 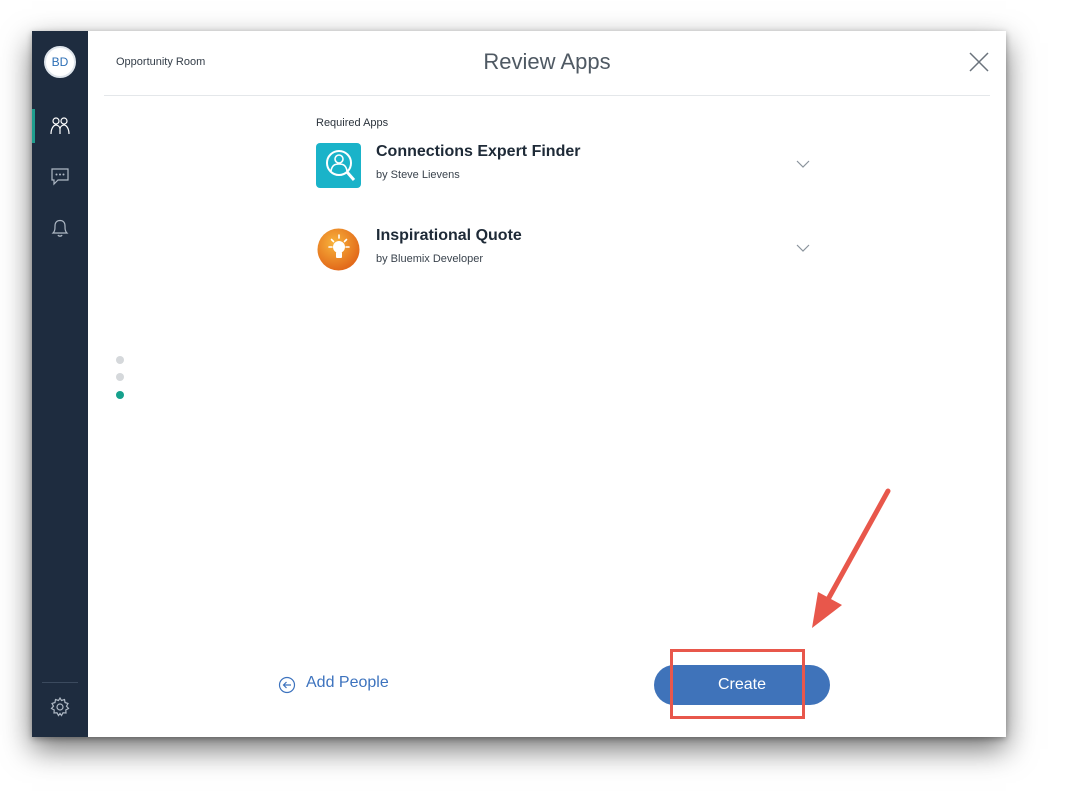 I want to click on app-row-inspirational-quote: Inspirational Quote by Bluemix Developer, so click(x=566, y=251).